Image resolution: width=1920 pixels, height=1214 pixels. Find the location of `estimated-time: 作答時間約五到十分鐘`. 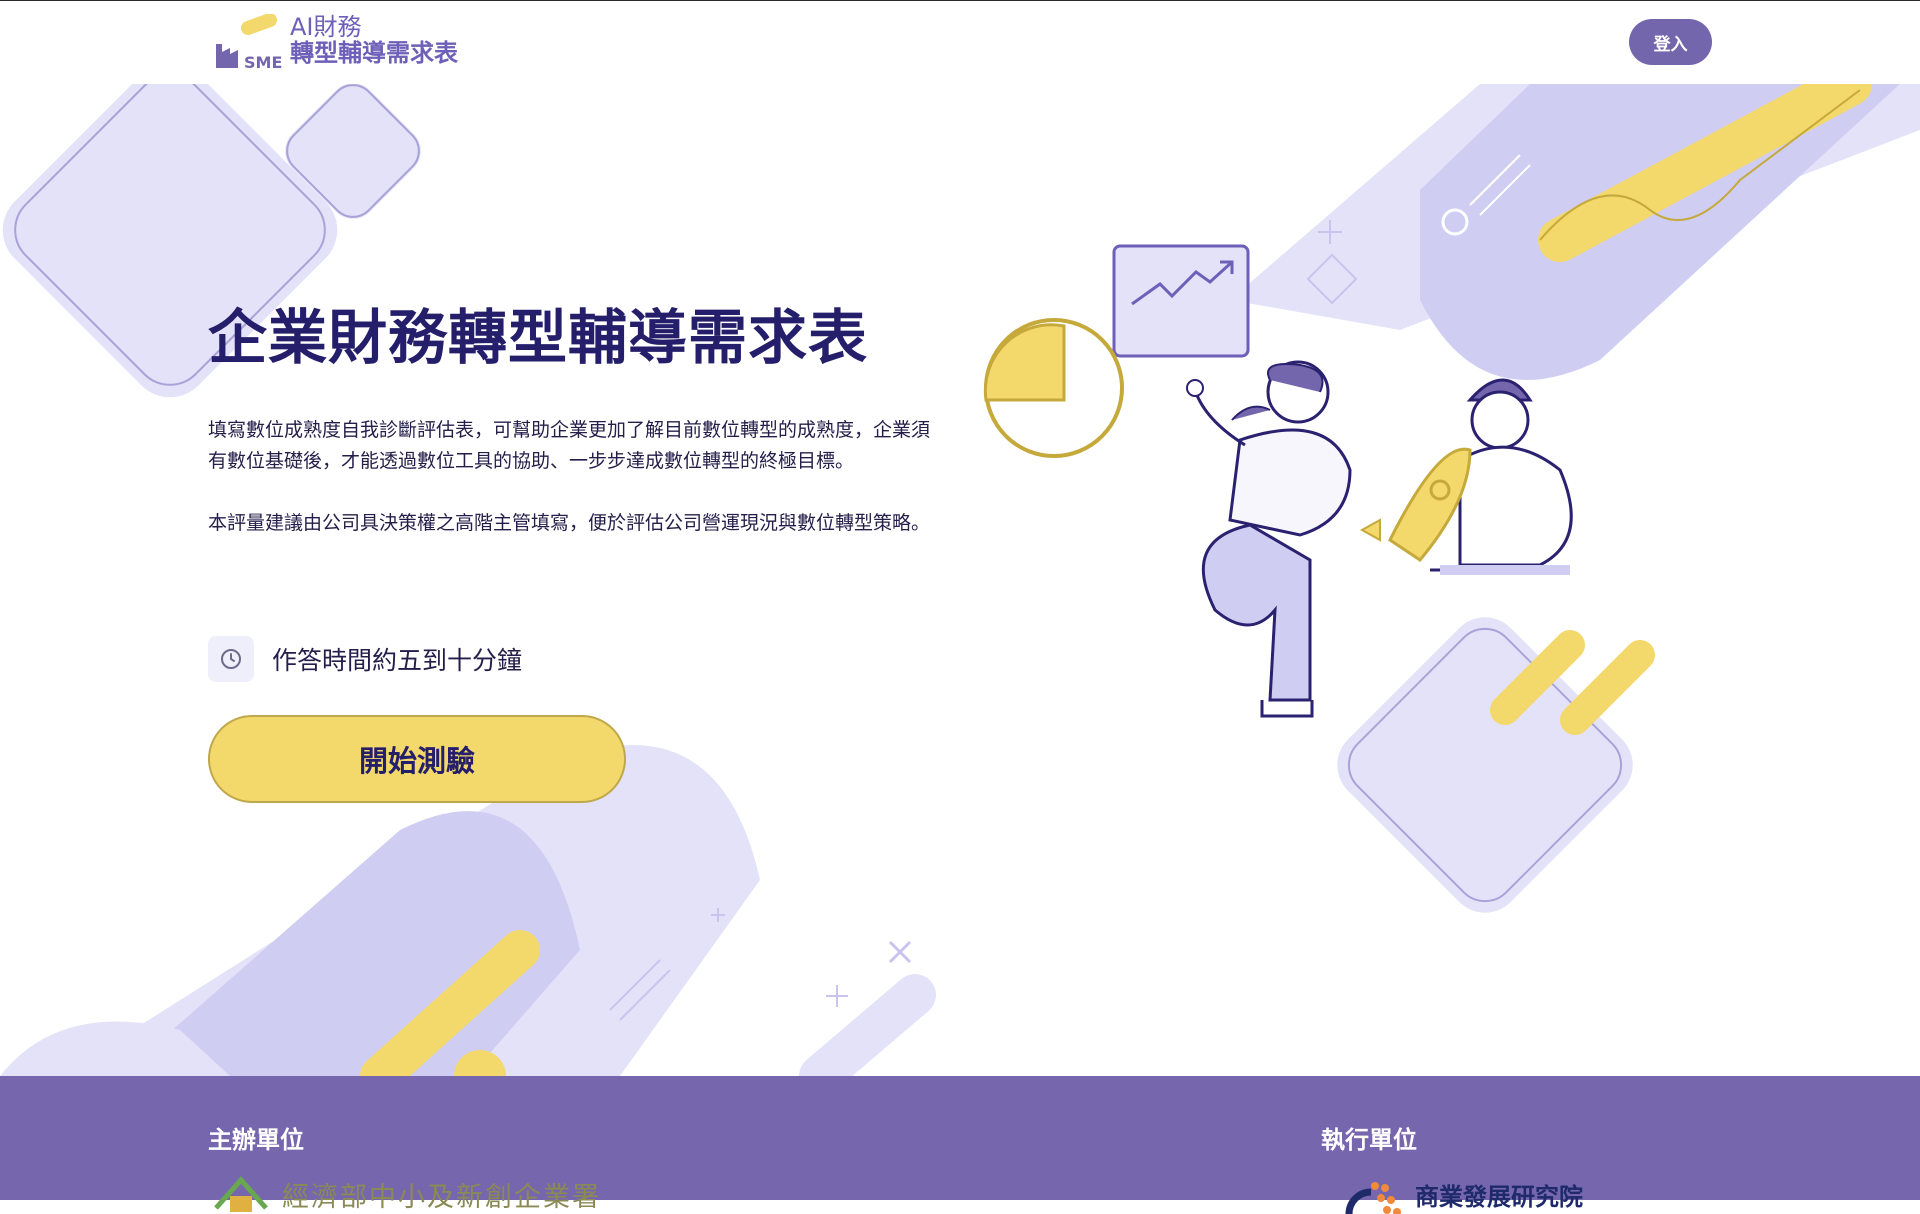

estimated-time: 作答時間約五到十分鐘 is located at coordinates (365, 659).